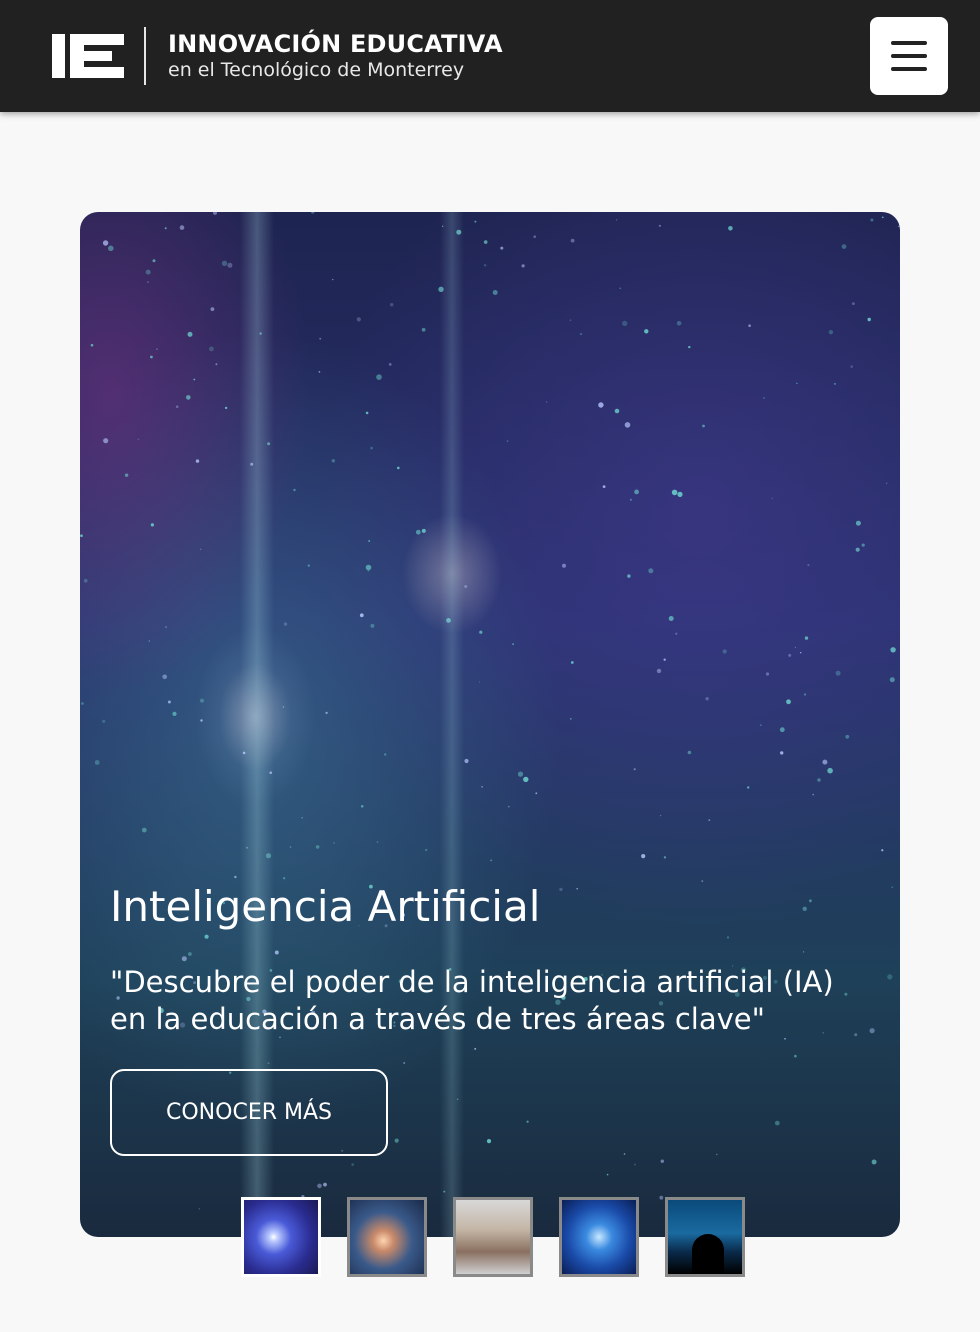 Image resolution: width=980 pixels, height=1332 pixels. What do you see at coordinates (335, 44) in the screenshot?
I see `brand-title: INNOVACIÓN EDUCATIVA` at bounding box center [335, 44].